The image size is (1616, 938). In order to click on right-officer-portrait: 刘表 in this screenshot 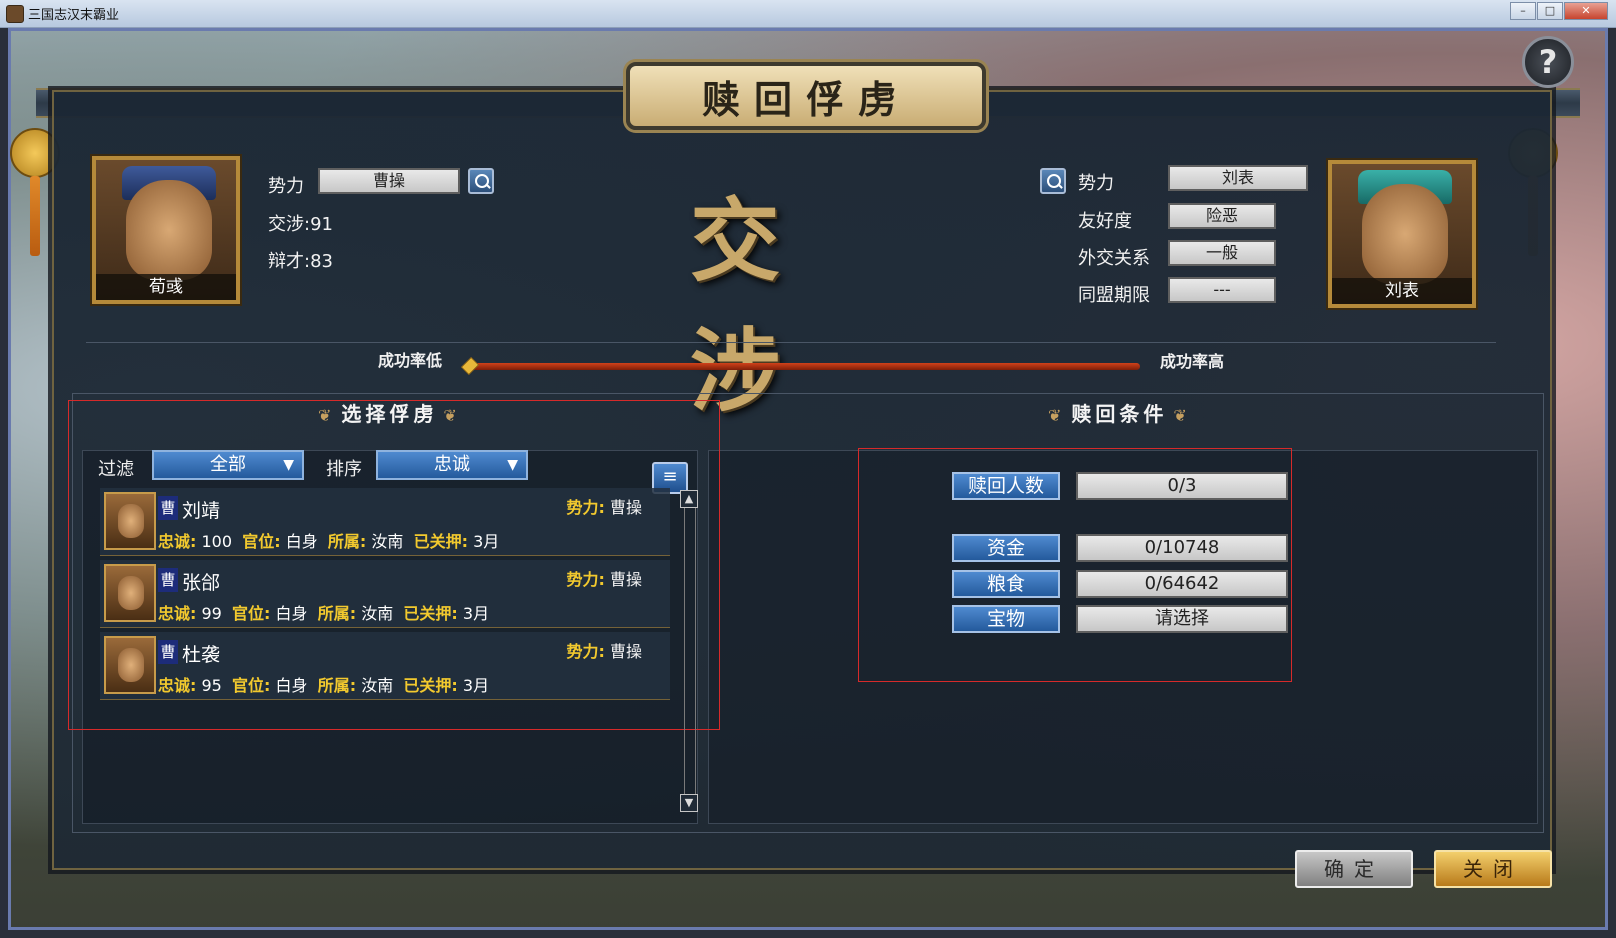, I will do `click(1402, 234)`.